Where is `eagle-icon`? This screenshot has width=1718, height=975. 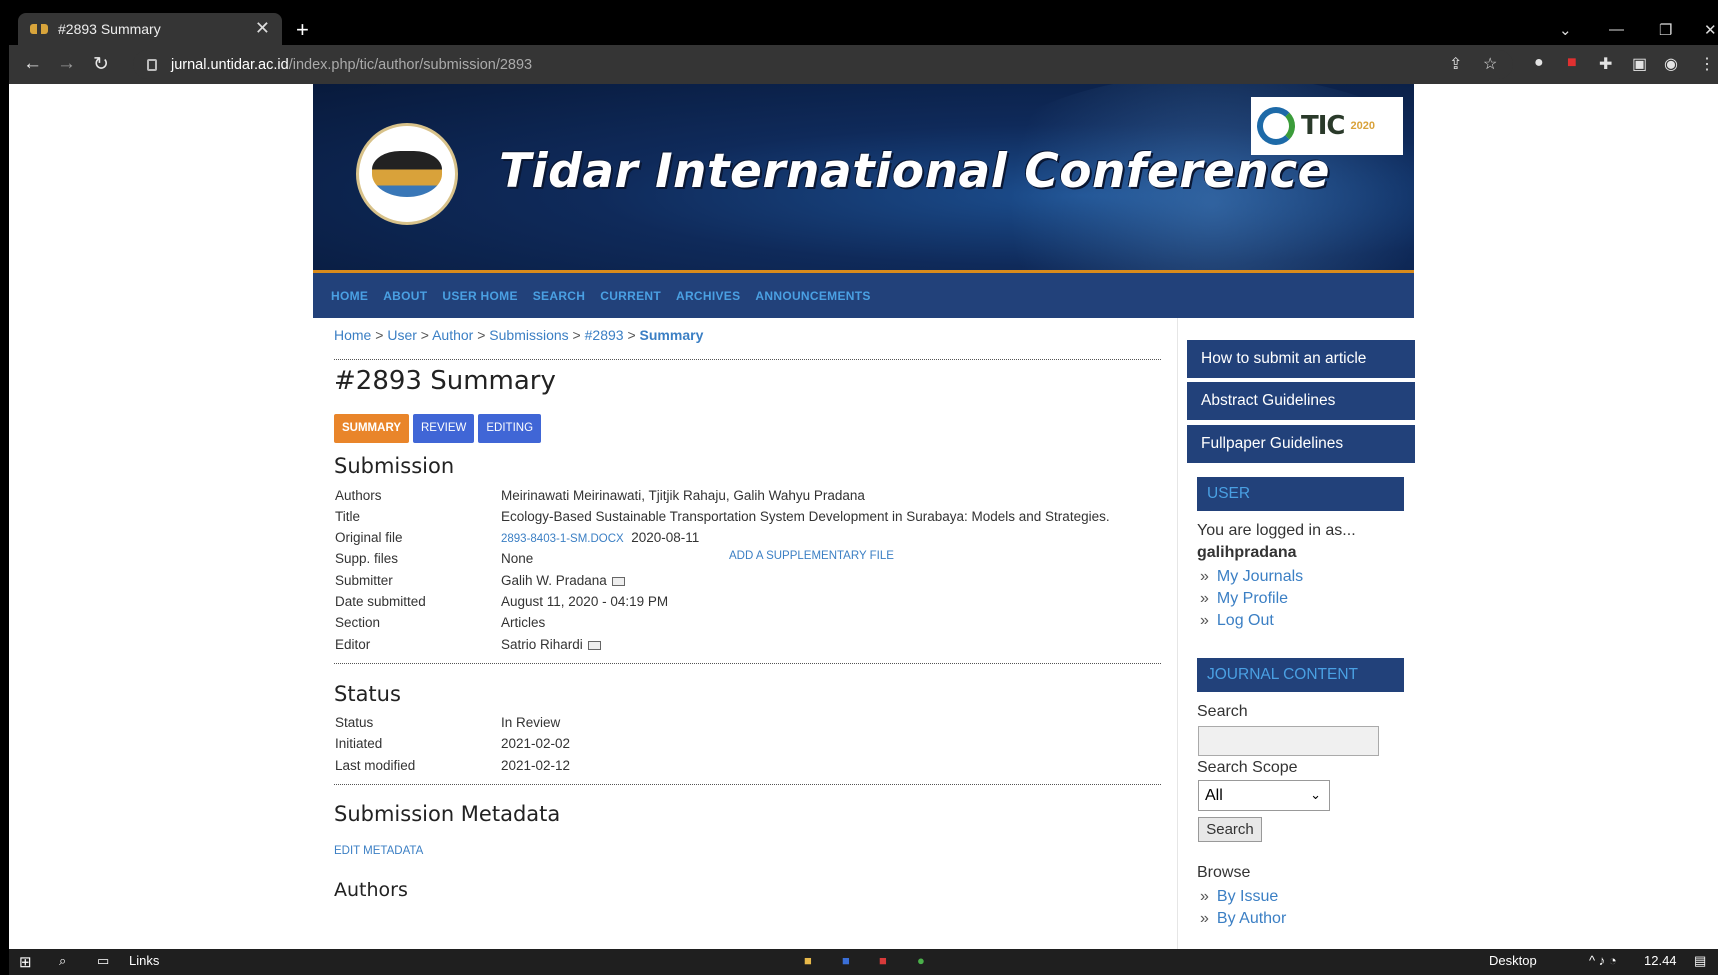 eagle-icon is located at coordinates (407, 174).